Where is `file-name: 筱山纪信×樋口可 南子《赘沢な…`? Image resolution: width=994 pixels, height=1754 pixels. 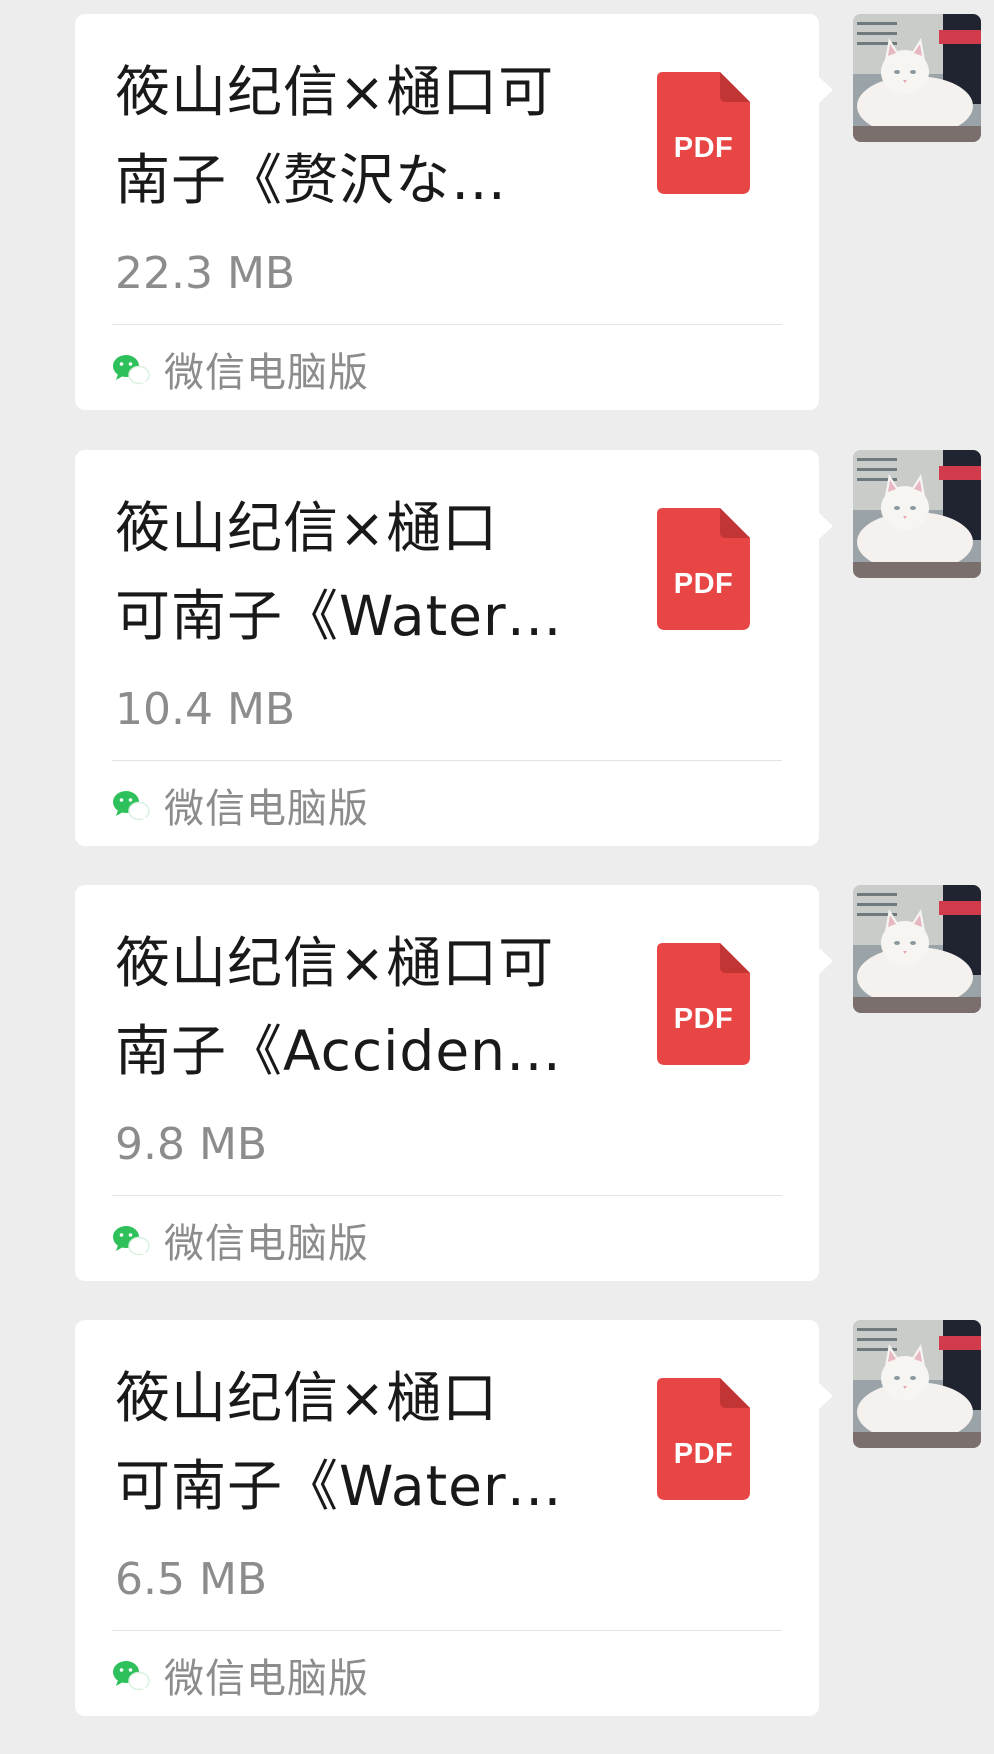
file-name: 筱山纪信×樋口可 南子《赘沢な… is located at coordinates (355, 136).